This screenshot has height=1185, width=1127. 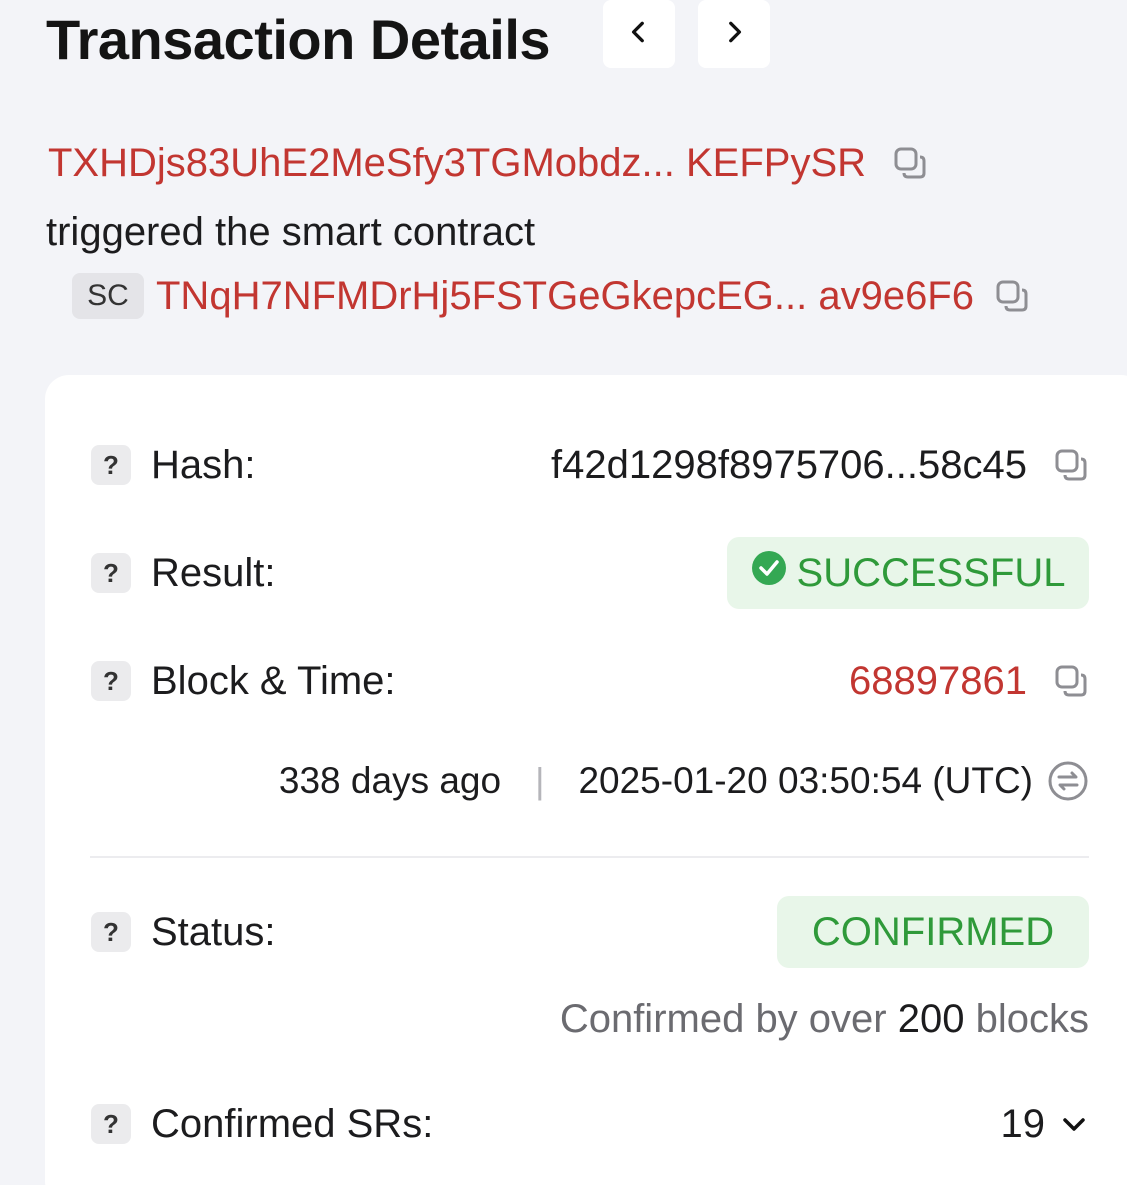 I want to click on previous-transaction-button, so click(x=639, y=34).